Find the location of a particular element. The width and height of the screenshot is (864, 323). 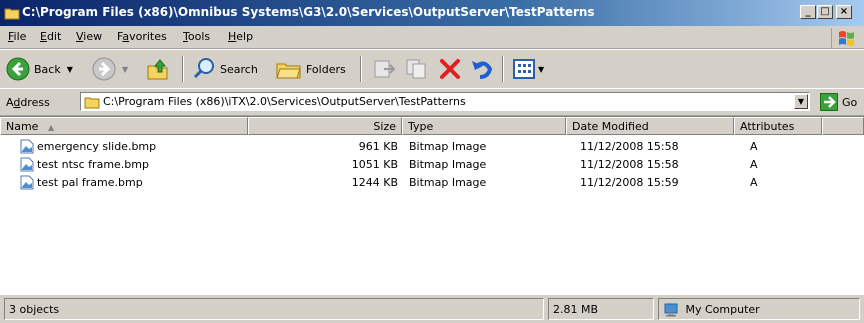

delete-icon is located at coordinates (450, 69).